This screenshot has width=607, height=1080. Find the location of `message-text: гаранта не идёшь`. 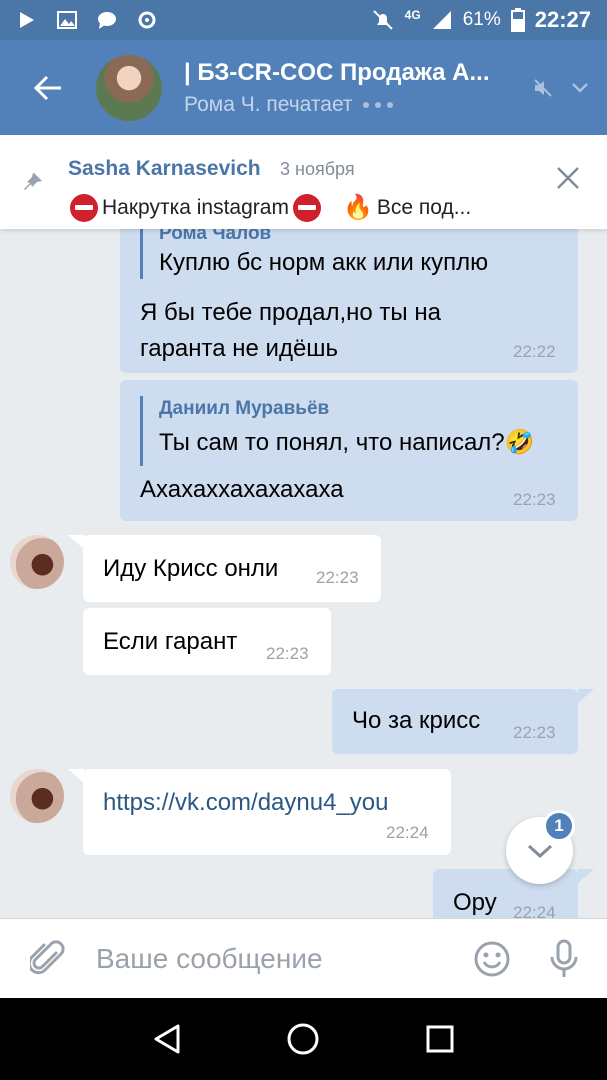

message-text: гаранта не идёшь is located at coordinates (239, 348).